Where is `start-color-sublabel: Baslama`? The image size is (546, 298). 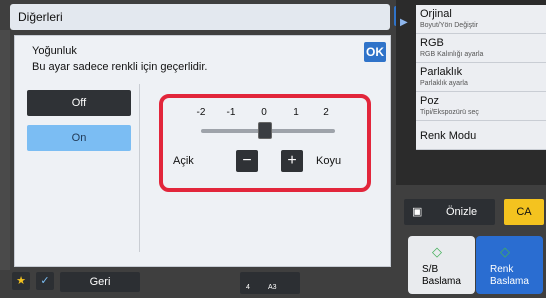 start-color-sublabel: Baslama is located at coordinates (509, 281).